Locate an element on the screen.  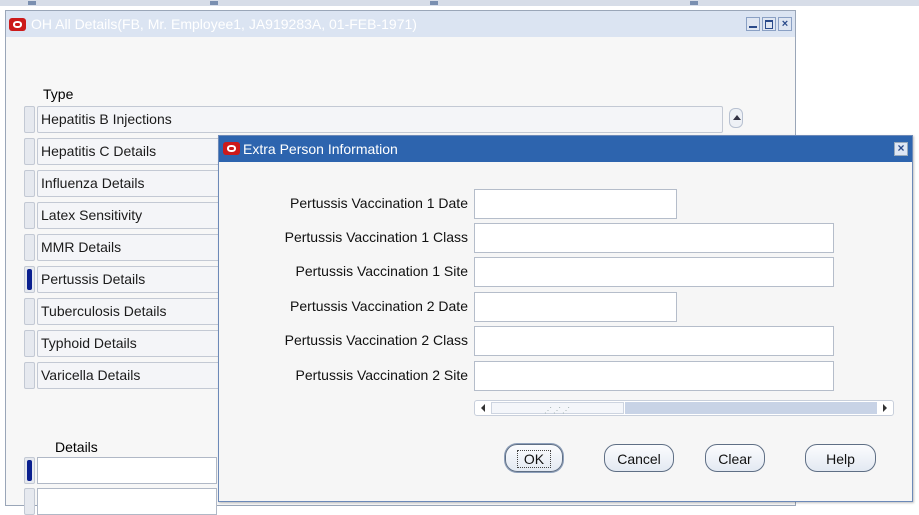
field-label: Pertussis Vaccination 2 Date is located at coordinates (379, 306).